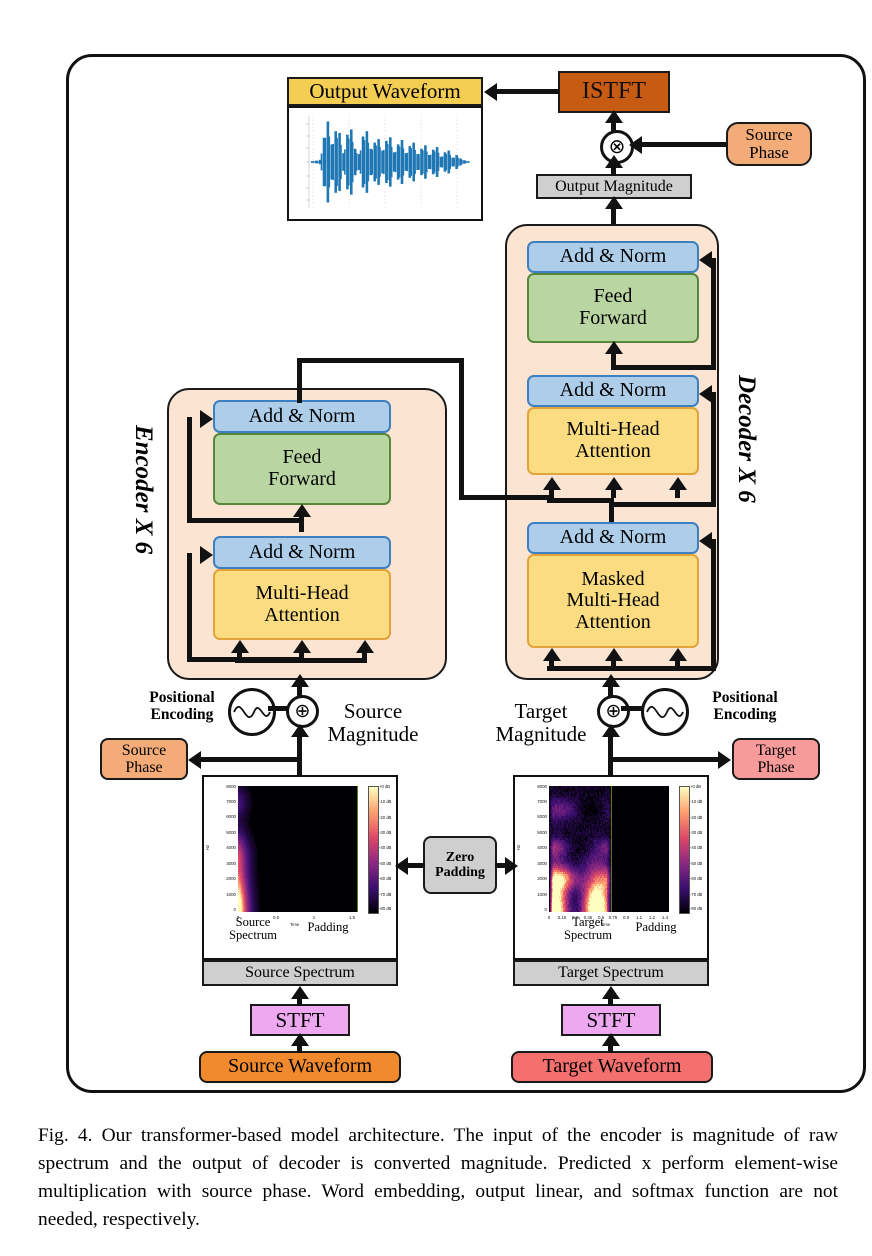 Image resolution: width=872 pixels, height=1256 pixels. I want to click on enc-out-vline-down, so click(461, 428).